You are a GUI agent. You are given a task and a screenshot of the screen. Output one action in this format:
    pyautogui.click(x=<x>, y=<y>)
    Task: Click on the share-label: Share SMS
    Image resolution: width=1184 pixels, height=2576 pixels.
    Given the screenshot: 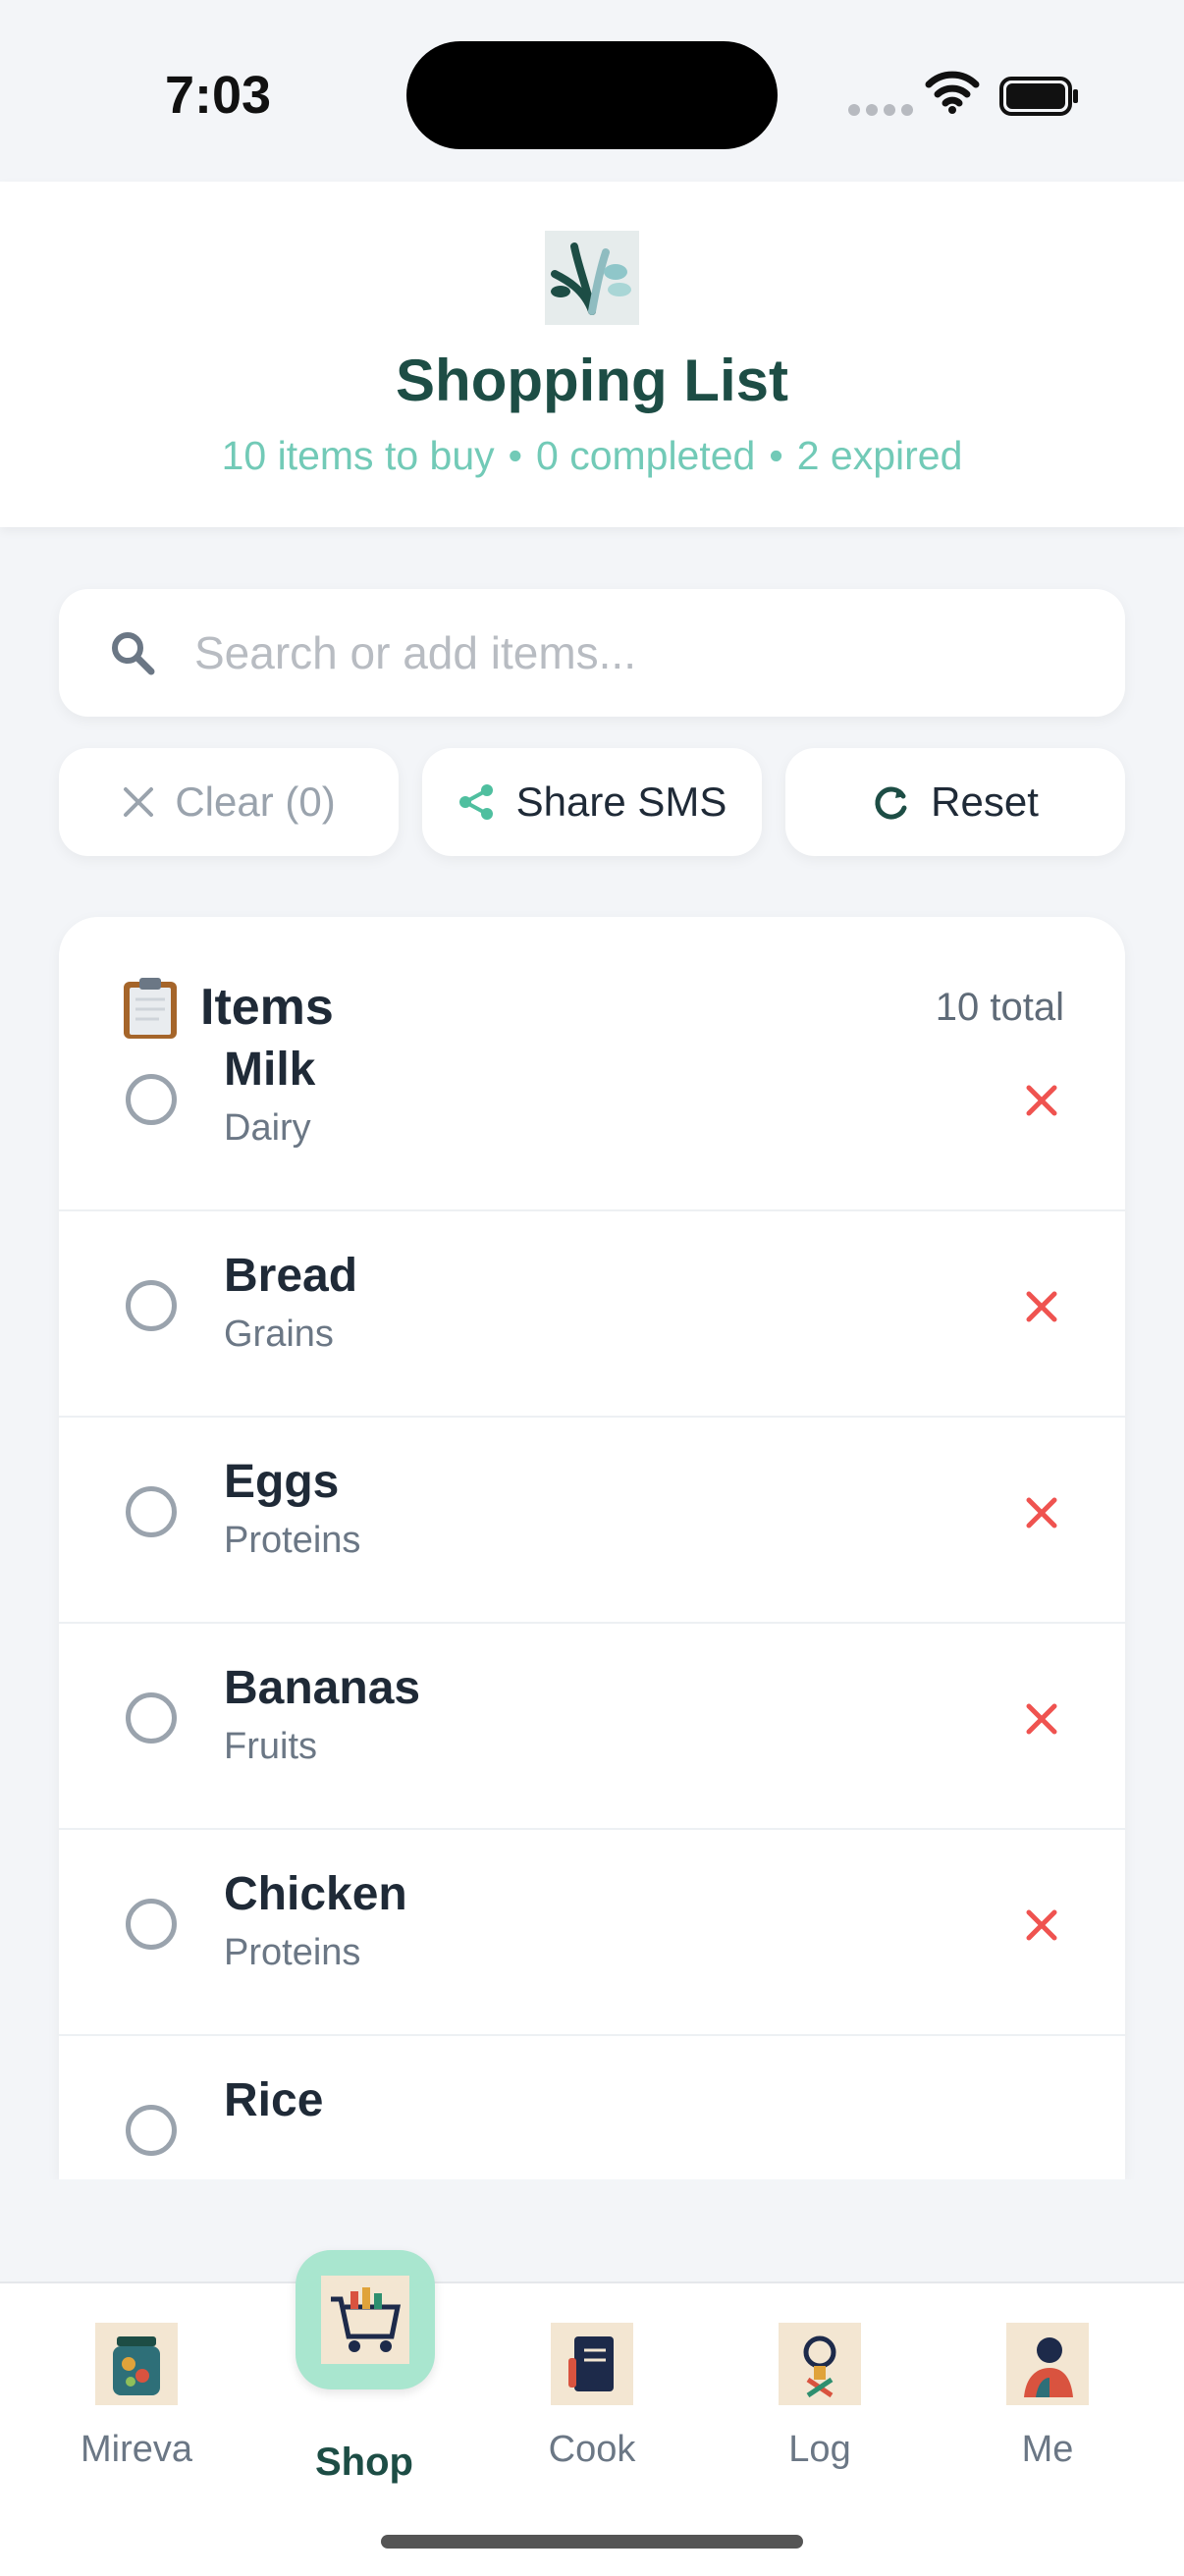 What is the action you would take?
    pyautogui.click(x=621, y=801)
    